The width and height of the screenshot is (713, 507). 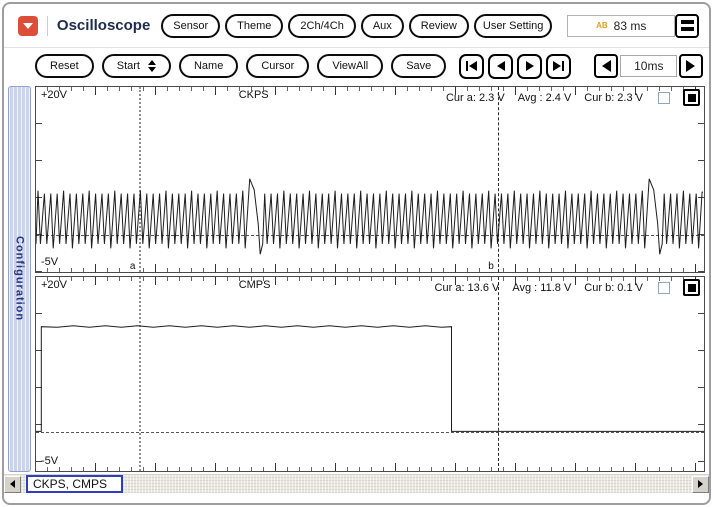 I want to click on title-divider, so click(x=47, y=25).